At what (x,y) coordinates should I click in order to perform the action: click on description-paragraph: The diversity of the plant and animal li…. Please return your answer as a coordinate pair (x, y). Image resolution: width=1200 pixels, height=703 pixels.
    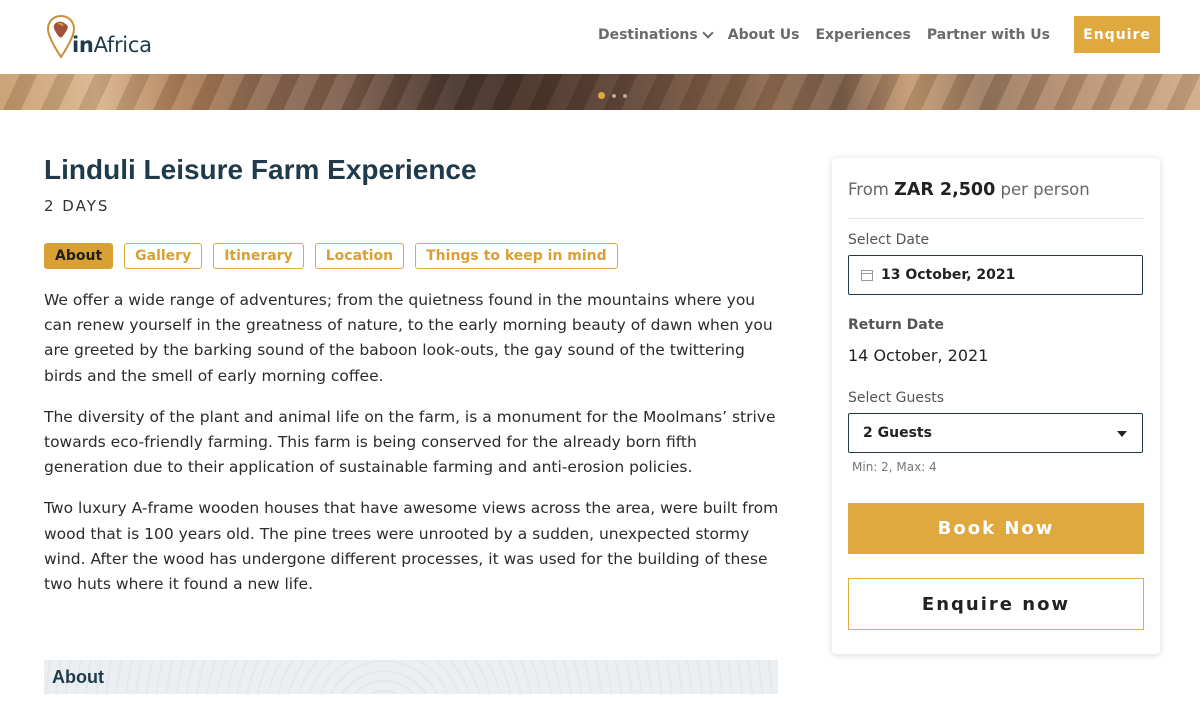
    Looking at the image, I should click on (410, 442).